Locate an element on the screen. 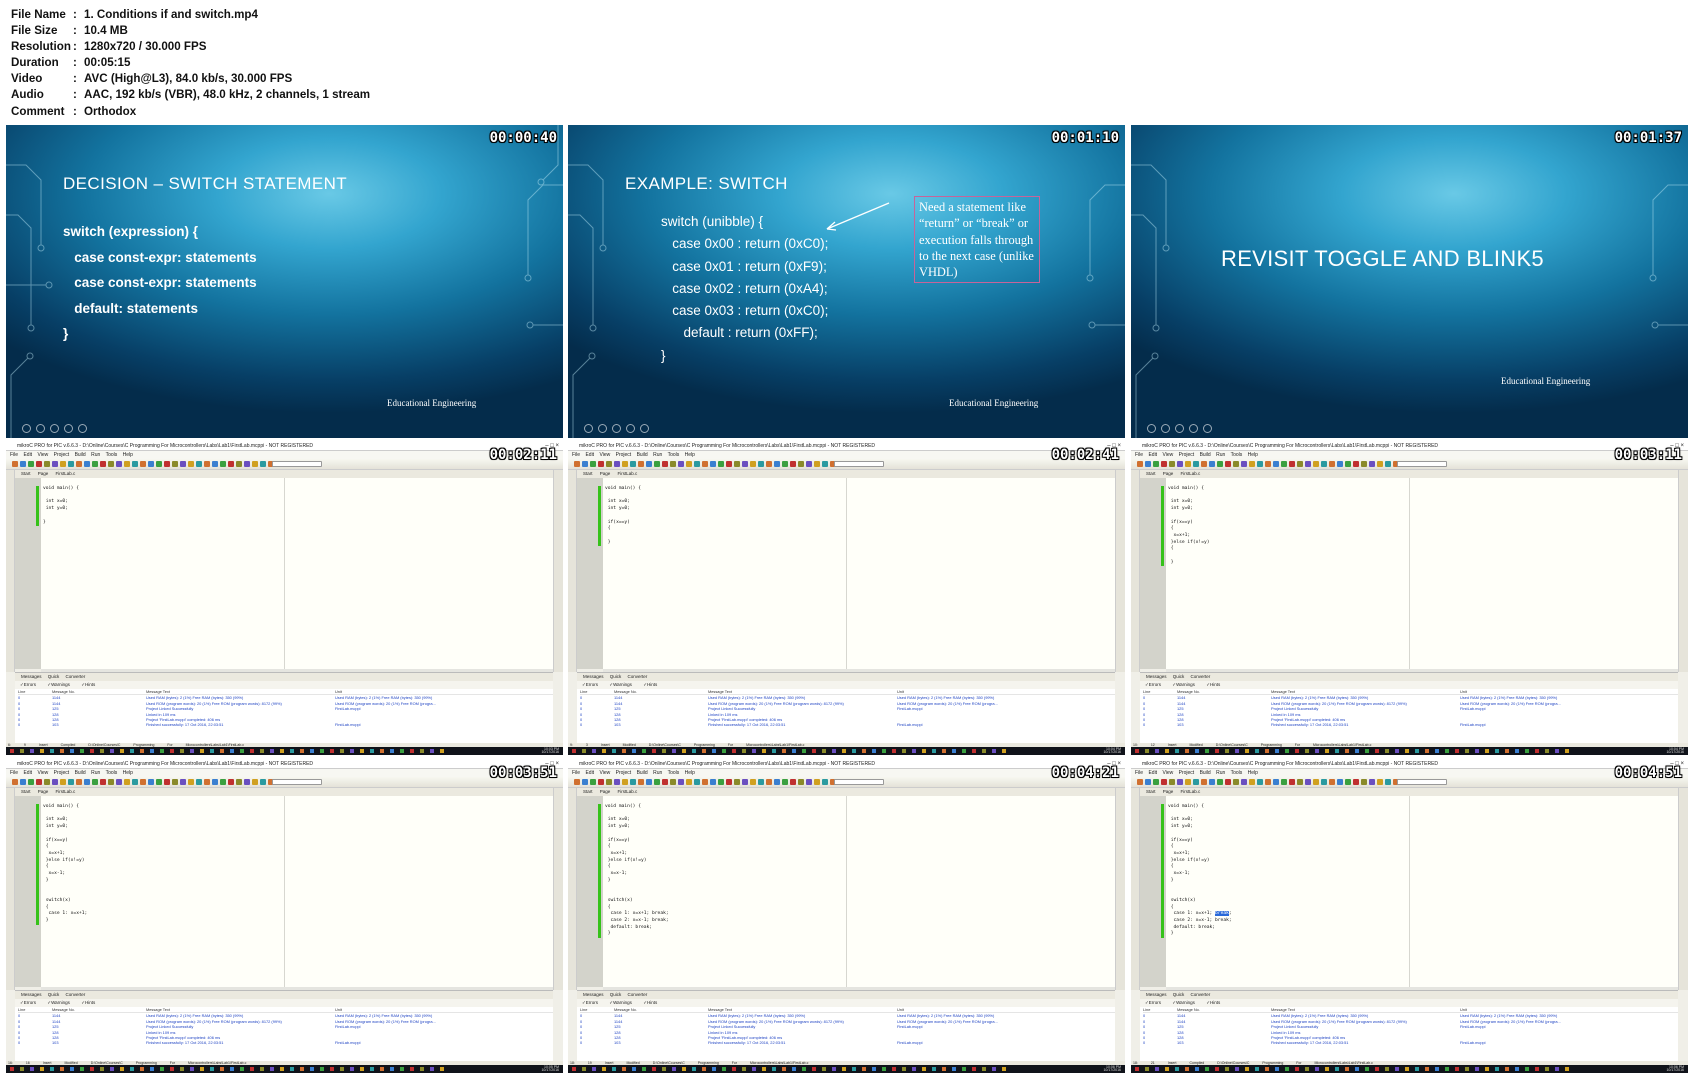  menu-item: Edit is located at coordinates (27, 455).